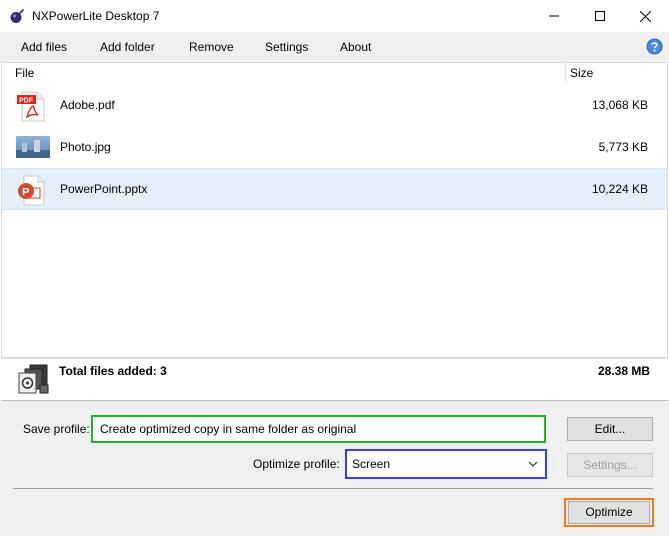 The height and width of the screenshot is (536, 669). I want to click on total-size: 28.38 MB, so click(623, 371).